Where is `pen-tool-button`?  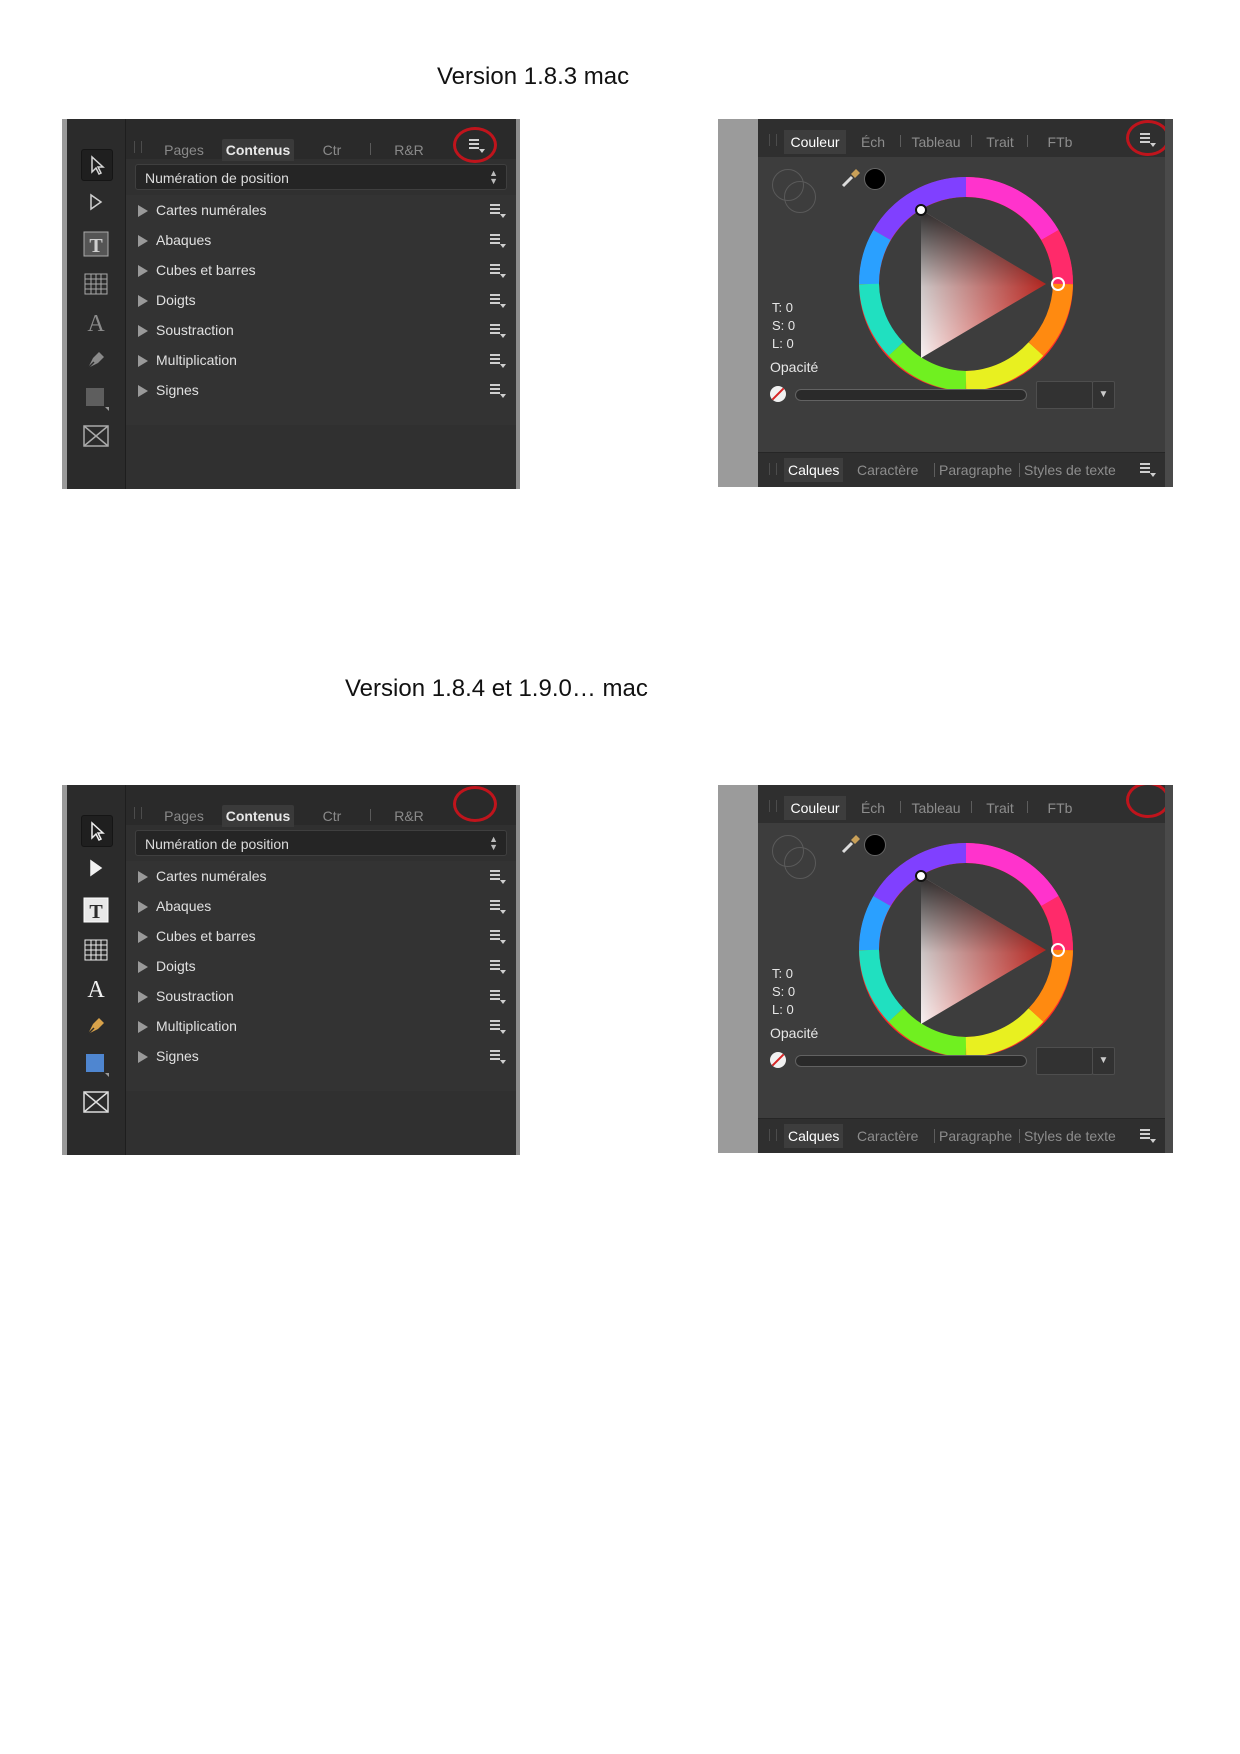 pen-tool-button is located at coordinates (96, 360).